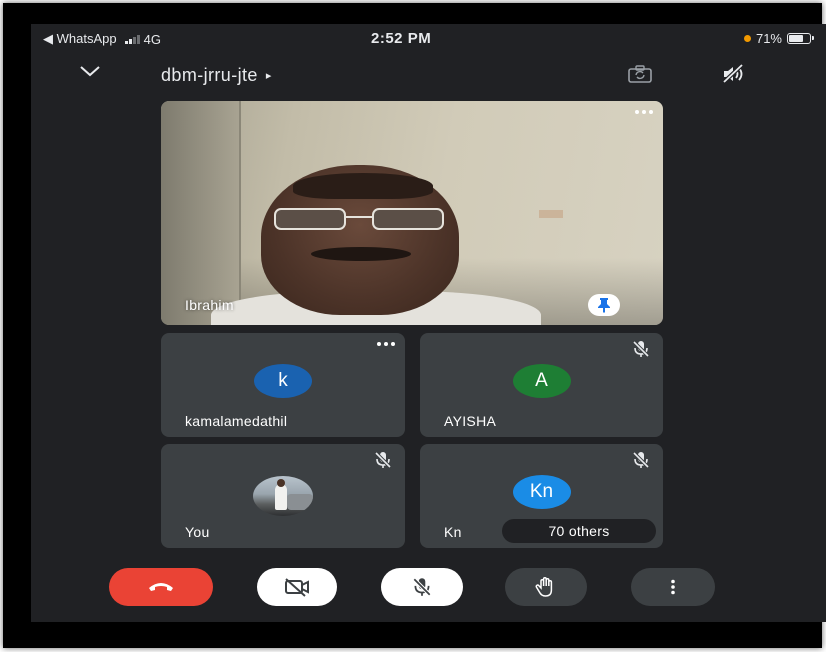 Image resolution: width=826 pixels, height=652 pixels. What do you see at coordinates (90, 73) in the screenshot?
I see `collapse-chevron-down-icon` at bounding box center [90, 73].